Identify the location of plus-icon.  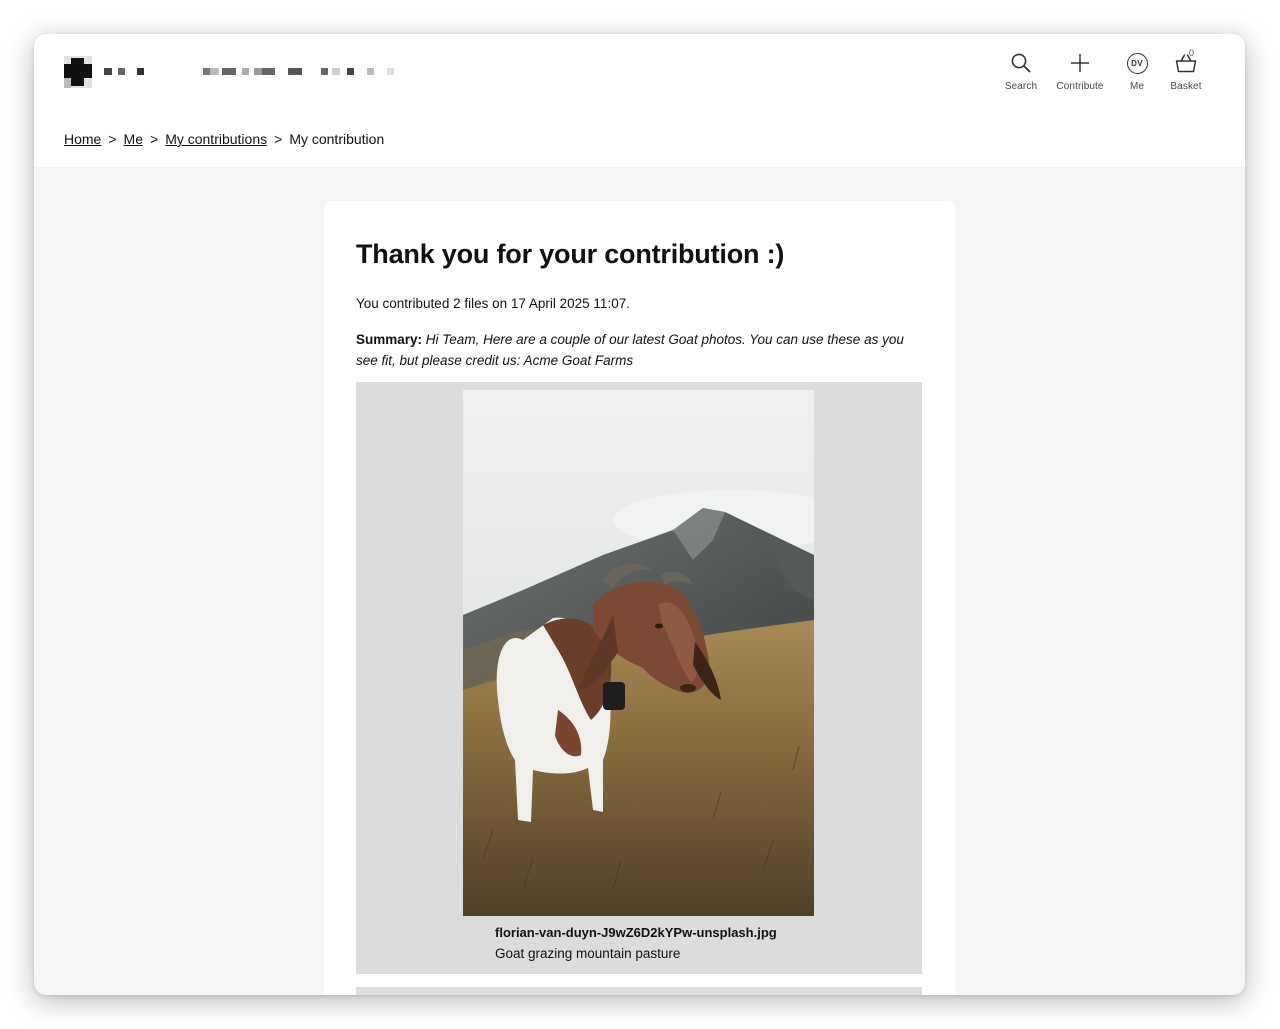
(1080, 63).